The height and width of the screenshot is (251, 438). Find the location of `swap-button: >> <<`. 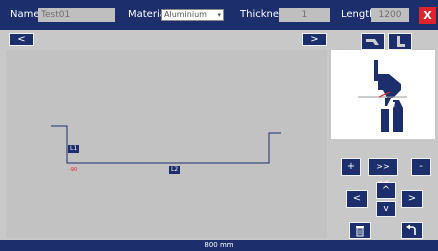

swap-button: >> << is located at coordinates (383, 172).